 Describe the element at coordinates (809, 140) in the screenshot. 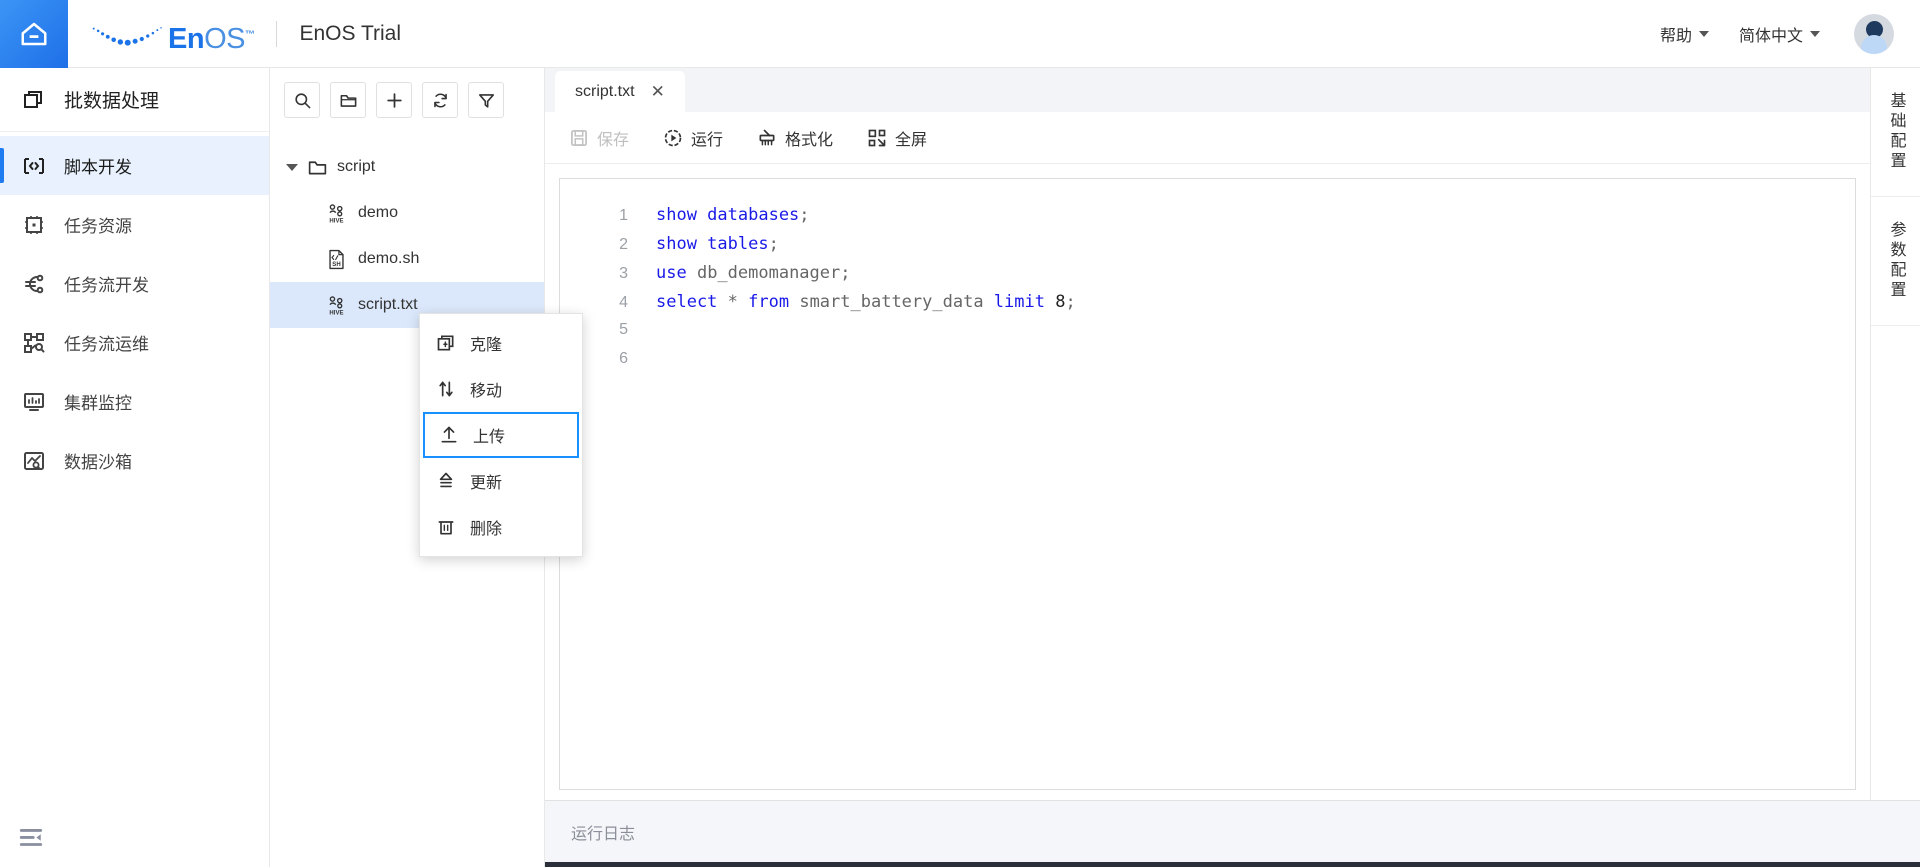

I see `format-label: 格式化` at that location.